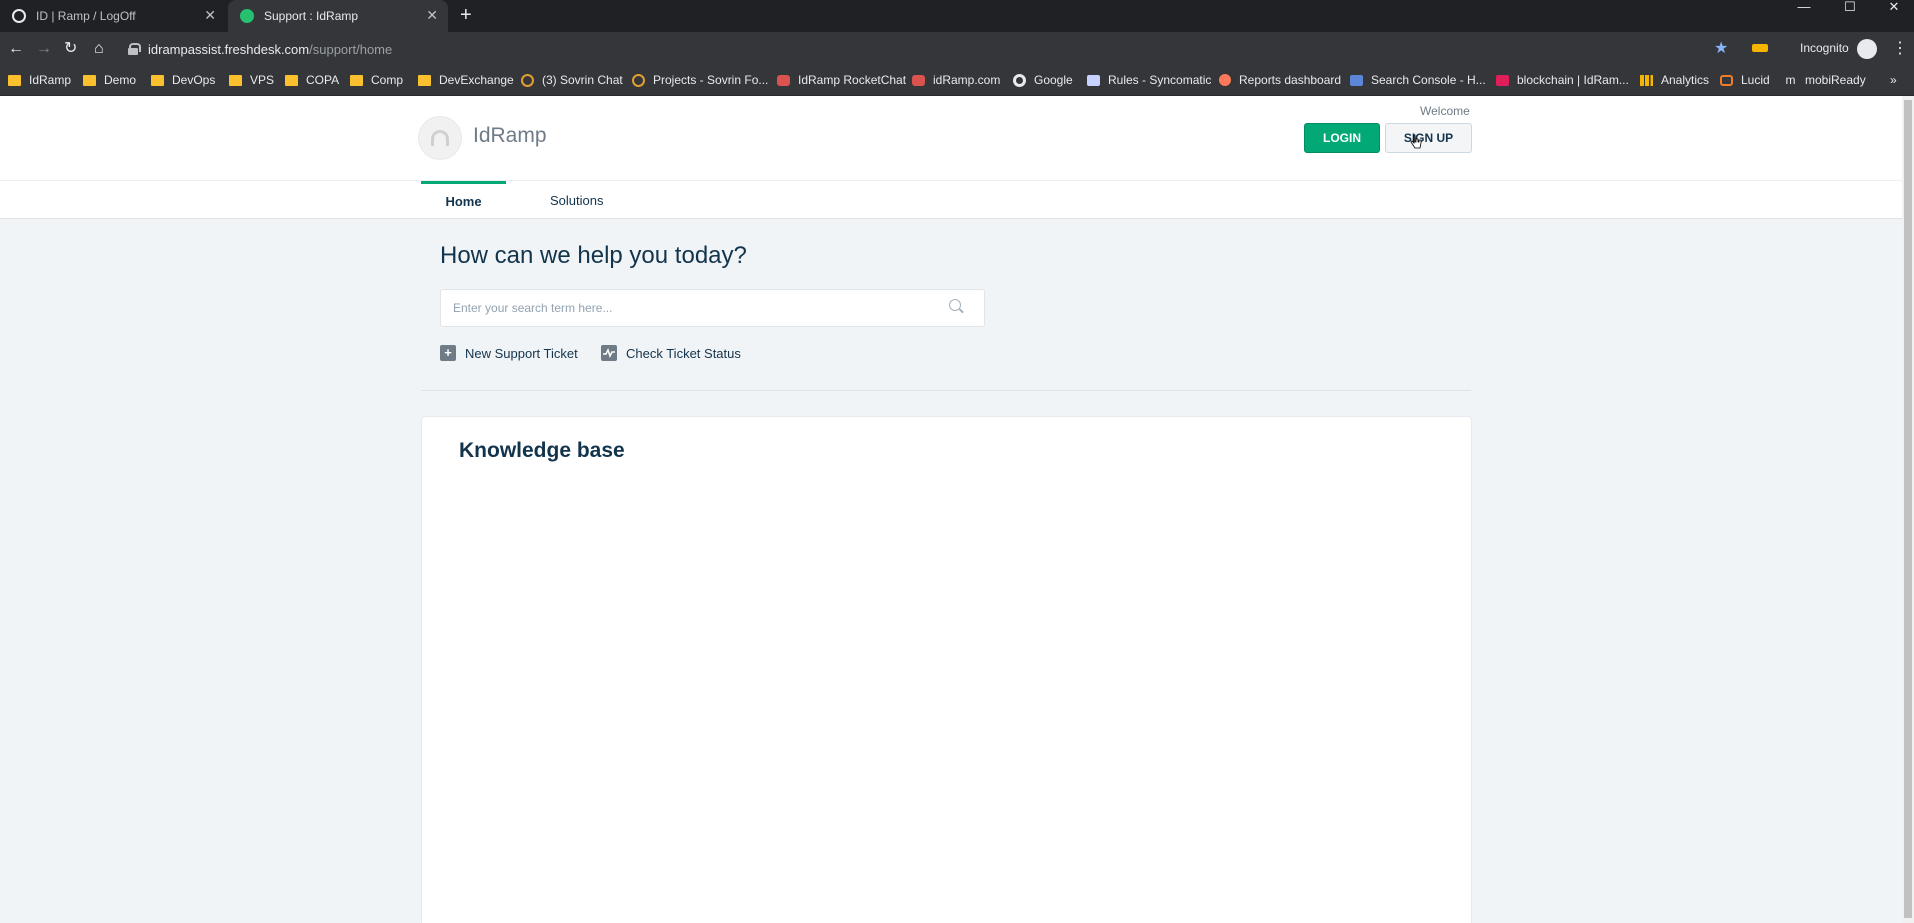 This screenshot has height=923, width=1914. What do you see at coordinates (1760, 48) in the screenshot?
I see `extension-icon` at bounding box center [1760, 48].